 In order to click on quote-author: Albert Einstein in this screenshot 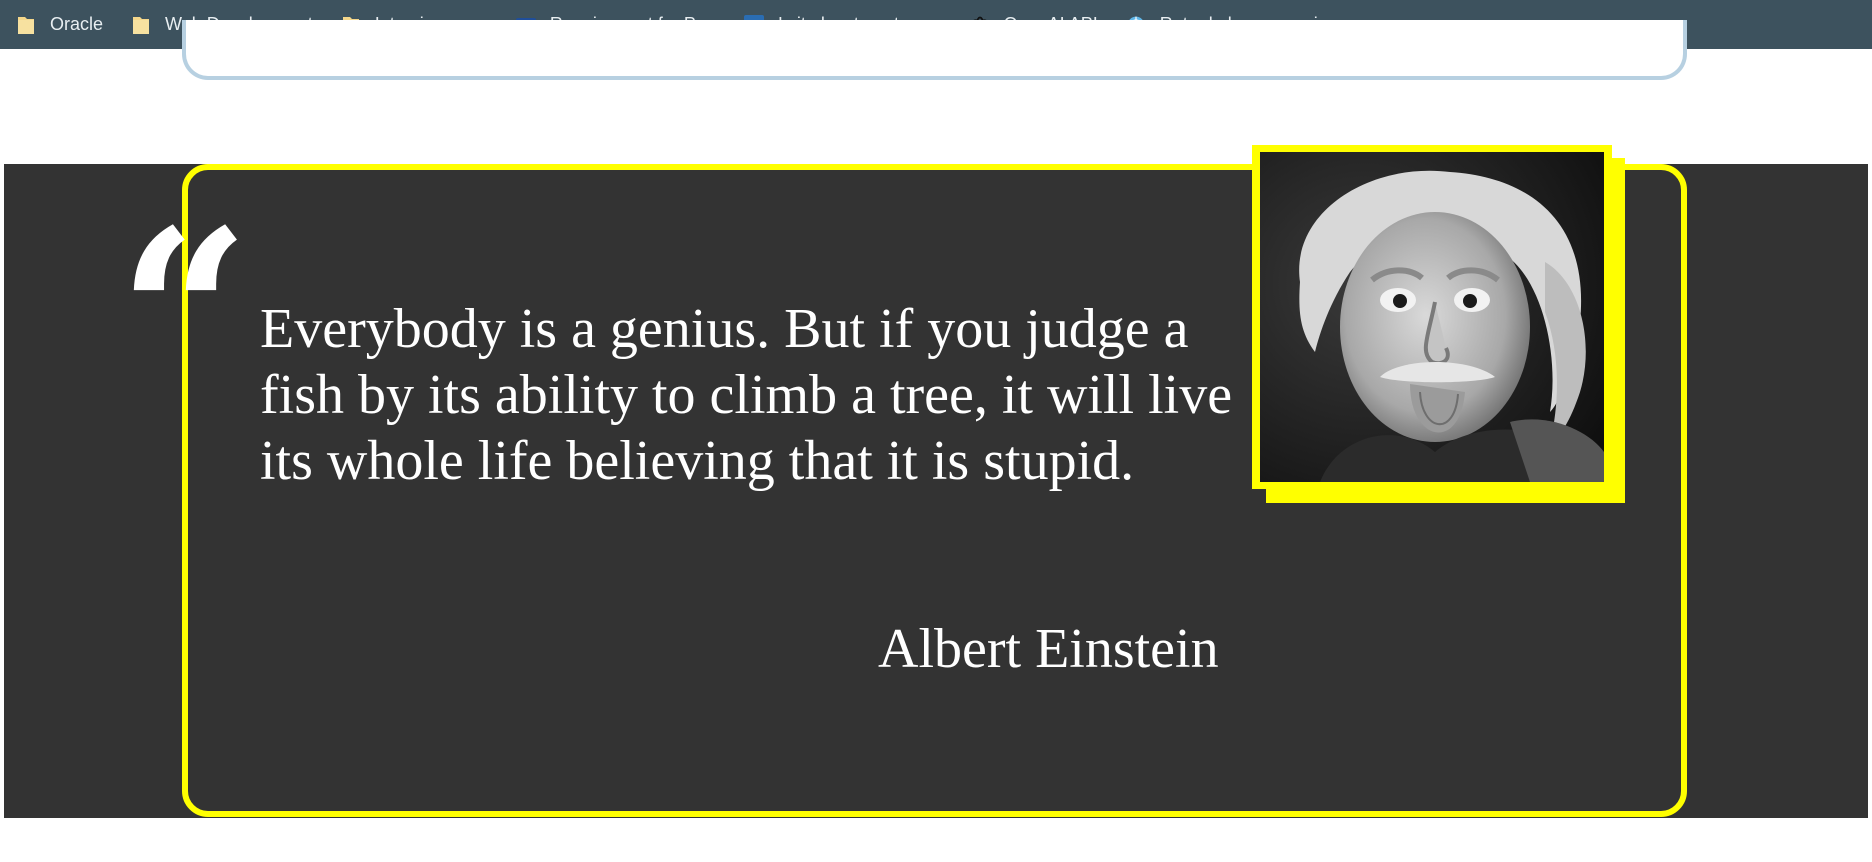, I will do `click(1048, 649)`.